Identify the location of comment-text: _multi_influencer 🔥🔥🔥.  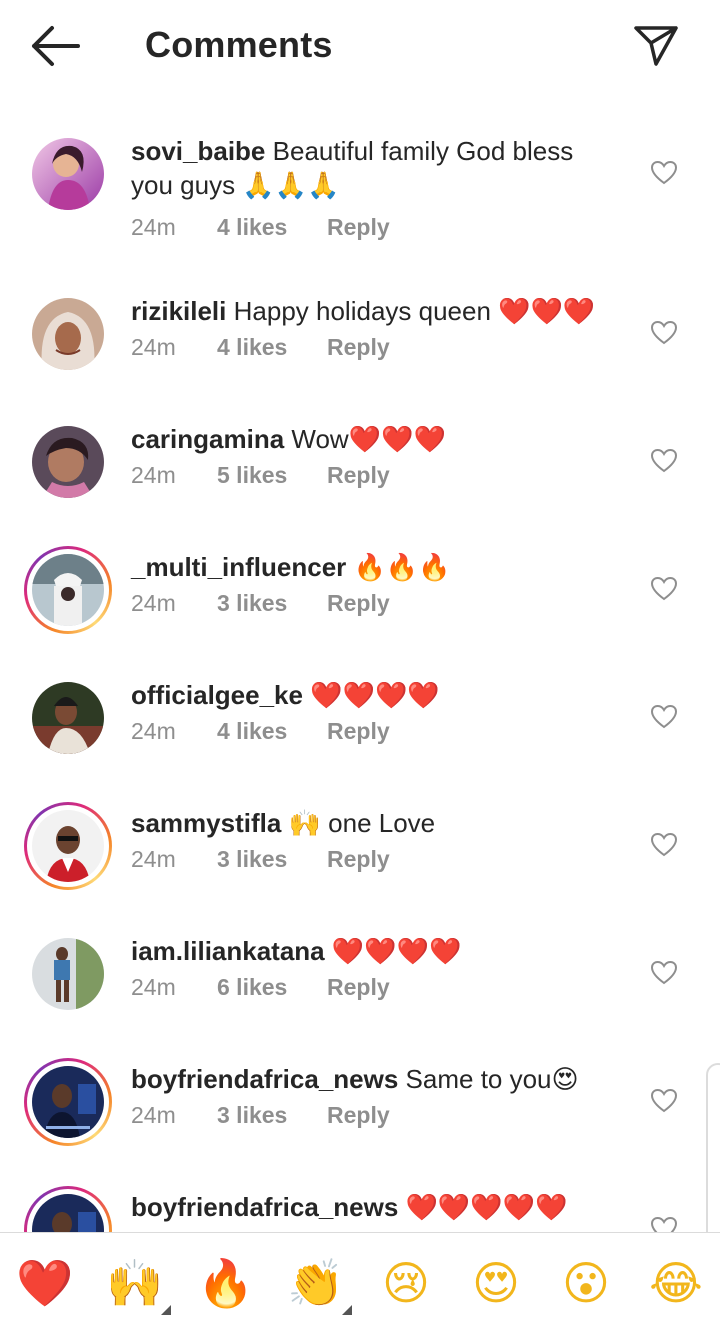
(376, 567).